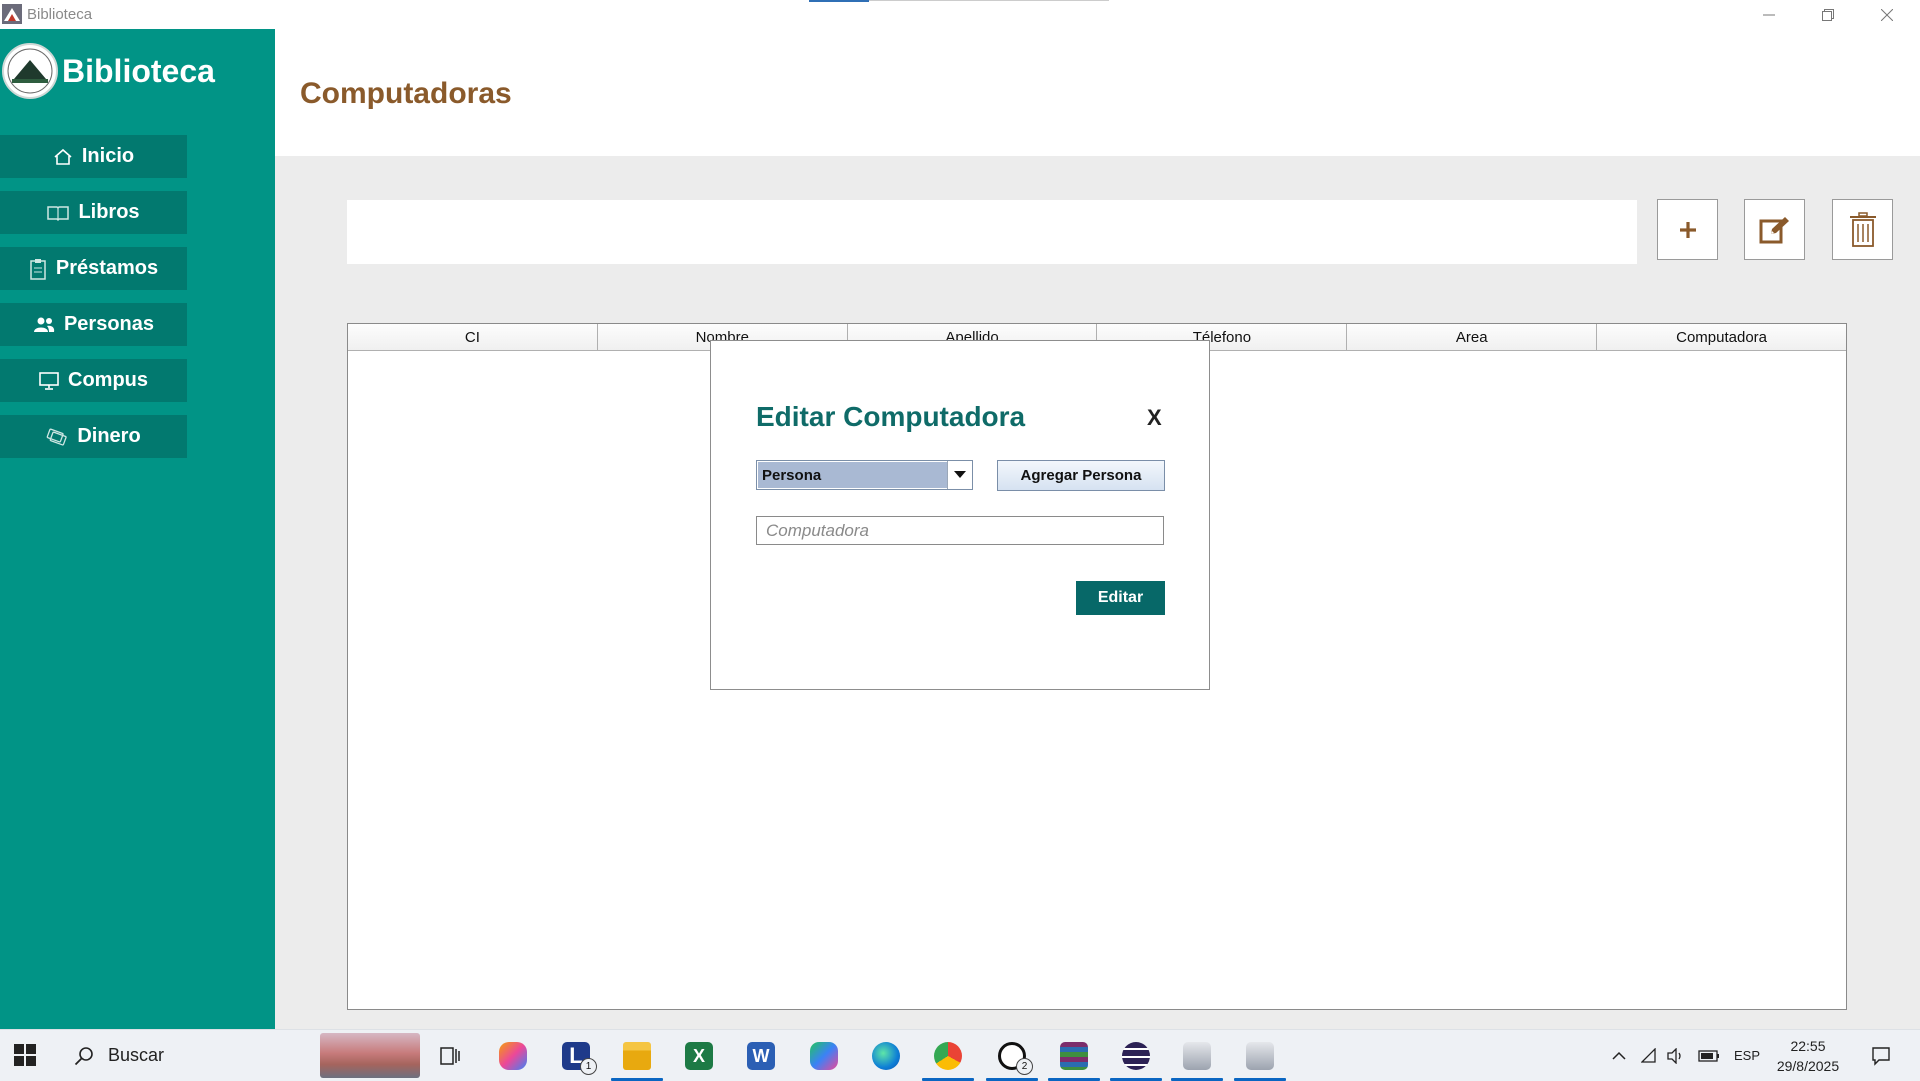 Image resolution: width=1920 pixels, height=1081 pixels. I want to click on battery-button, so click(1709, 1055).